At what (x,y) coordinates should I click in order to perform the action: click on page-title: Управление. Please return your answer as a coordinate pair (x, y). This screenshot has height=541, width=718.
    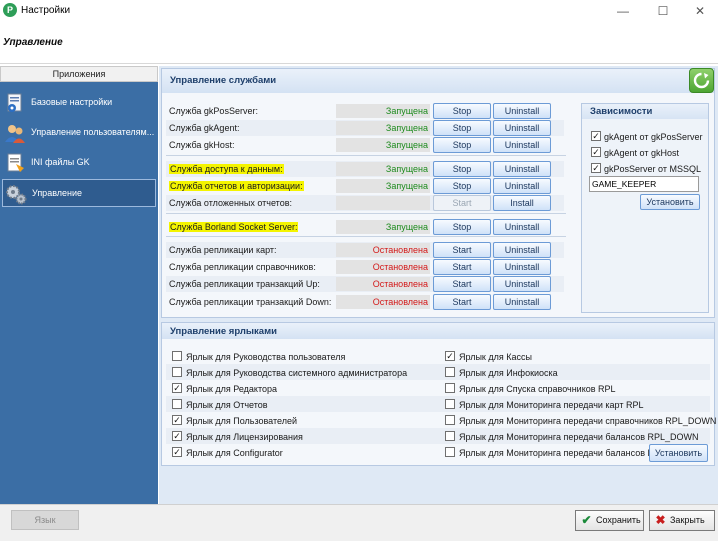
    Looking at the image, I should click on (33, 42).